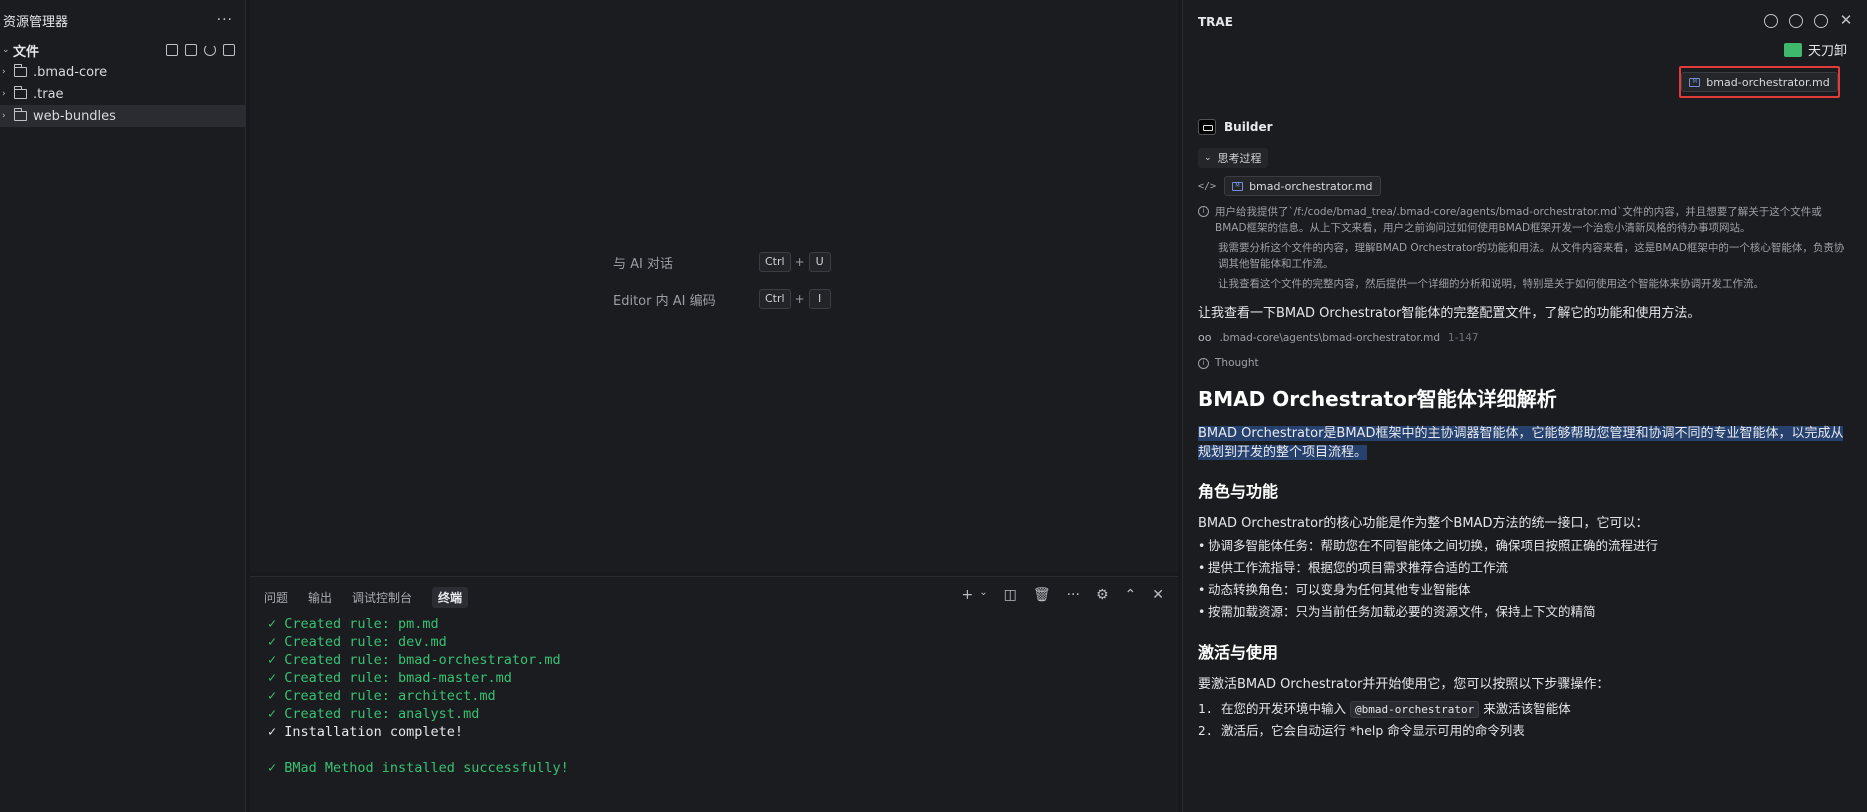  Describe the element at coordinates (320, 597) in the screenshot. I see `tab-output: 输出` at that location.